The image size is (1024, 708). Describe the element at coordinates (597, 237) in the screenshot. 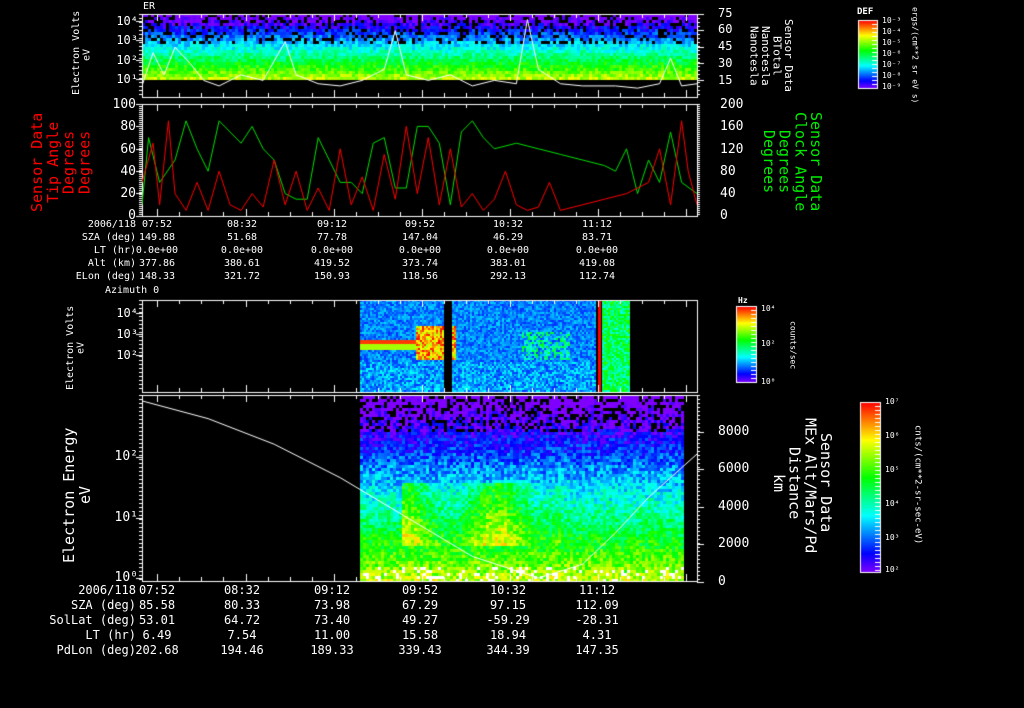

I see `row-value: 83.71` at that location.